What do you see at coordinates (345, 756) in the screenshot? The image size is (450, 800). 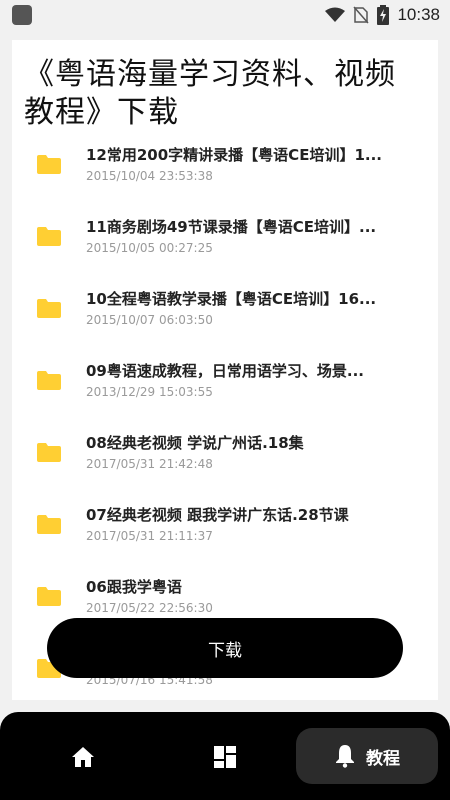 I see `bell-icon` at bounding box center [345, 756].